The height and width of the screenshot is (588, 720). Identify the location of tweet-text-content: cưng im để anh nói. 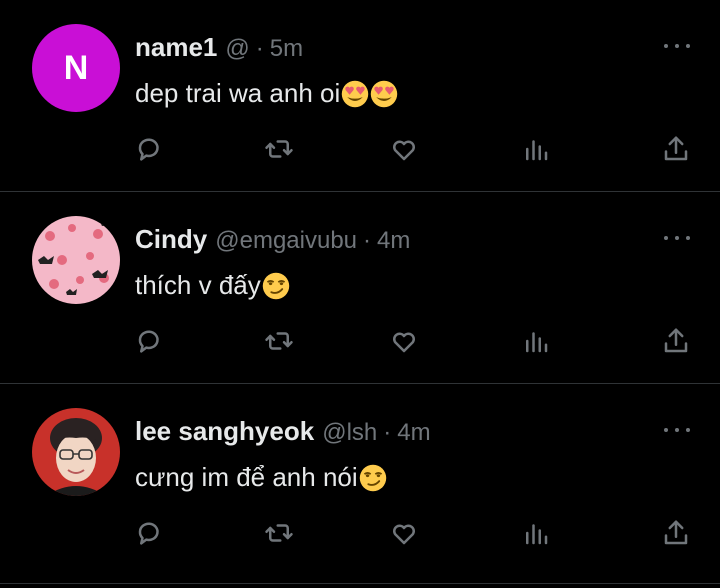
(246, 477).